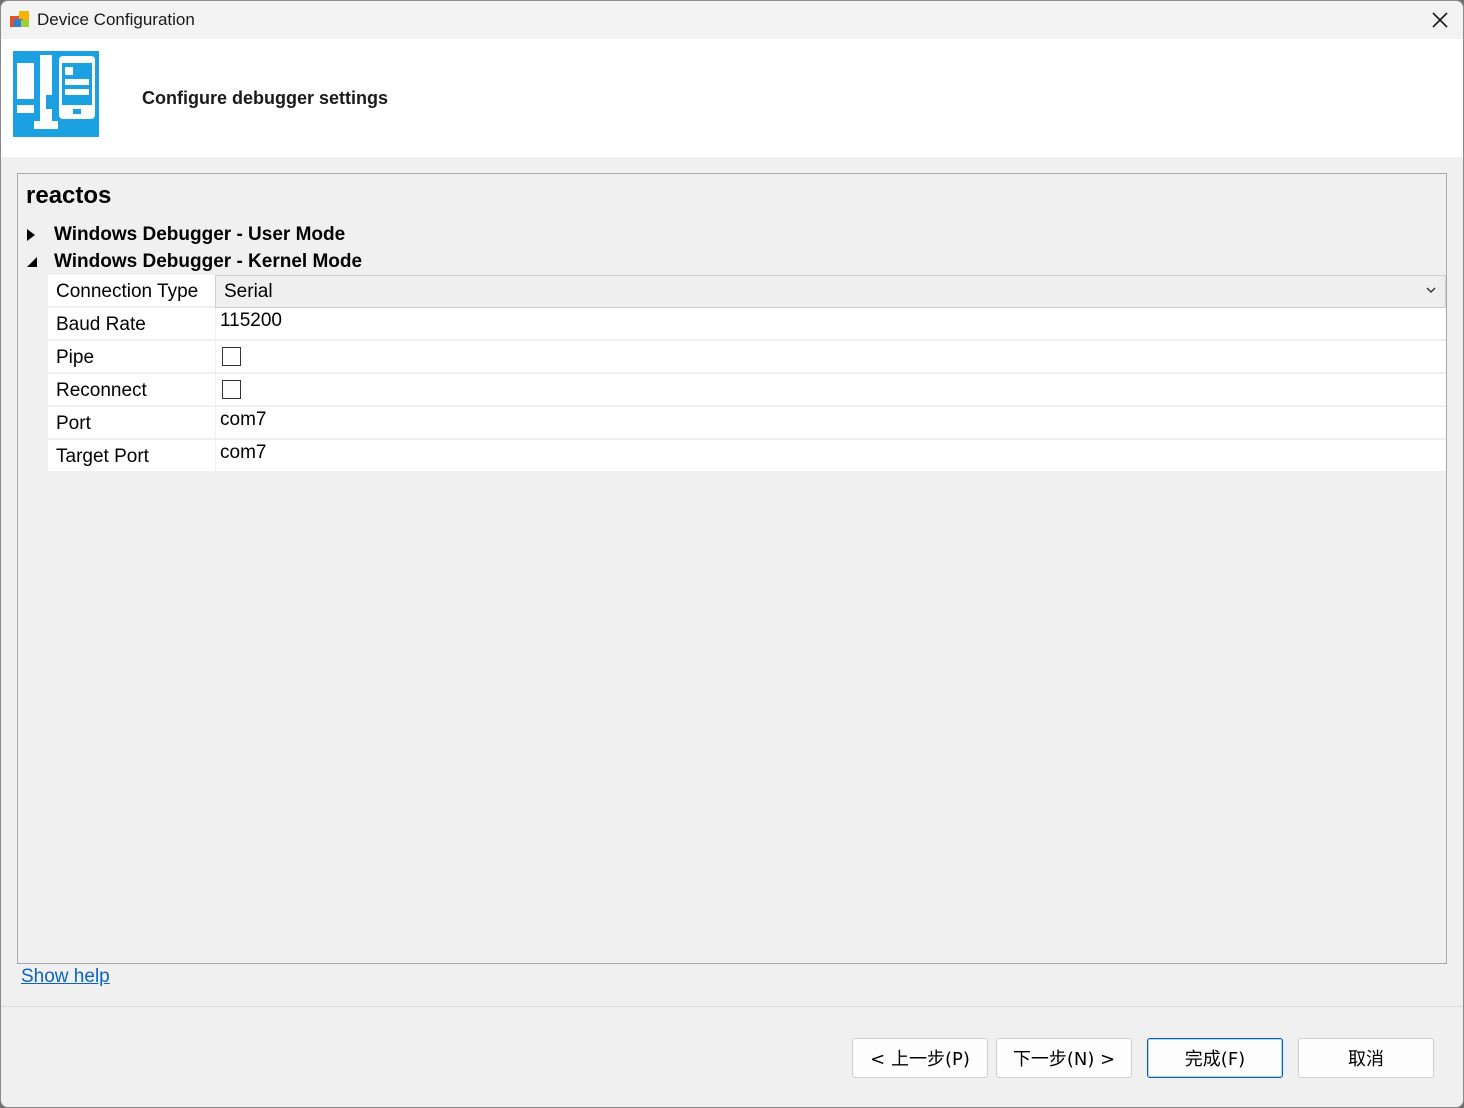 This screenshot has height=1108, width=1464. I want to click on property-name: Pipe, so click(131, 357).